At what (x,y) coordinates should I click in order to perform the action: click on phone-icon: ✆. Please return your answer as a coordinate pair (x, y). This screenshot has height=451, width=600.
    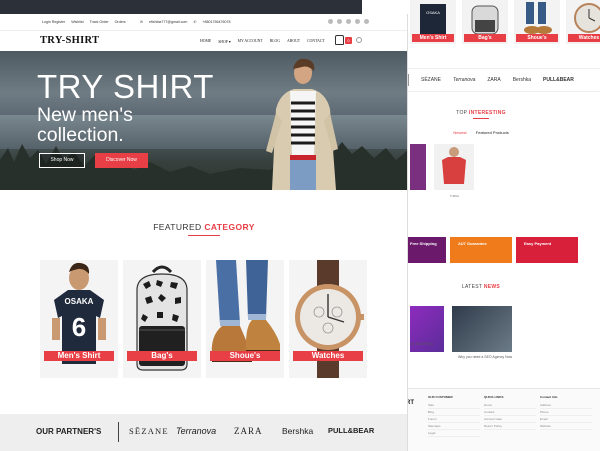
    Looking at the image, I should click on (195, 22).